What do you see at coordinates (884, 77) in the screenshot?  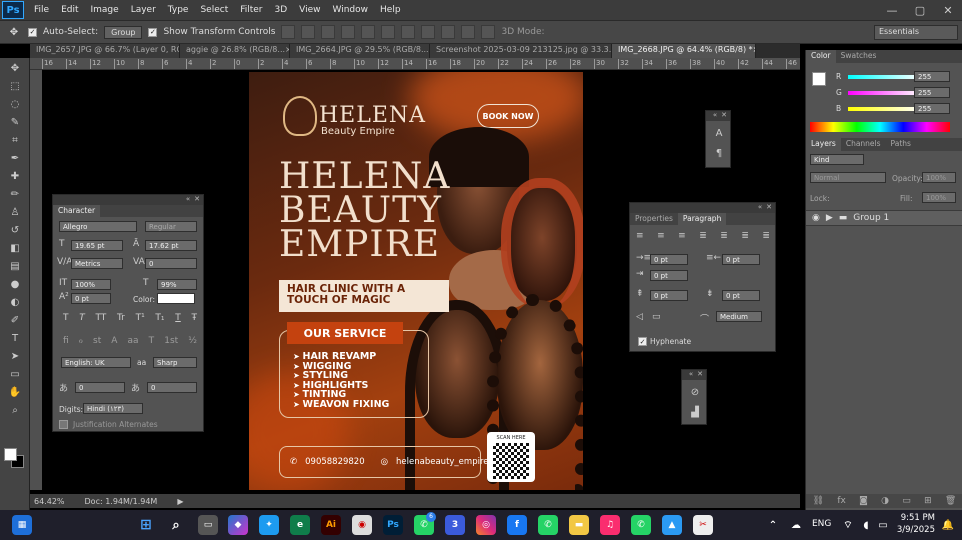 I see `red-slider` at bounding box center [884, 77].